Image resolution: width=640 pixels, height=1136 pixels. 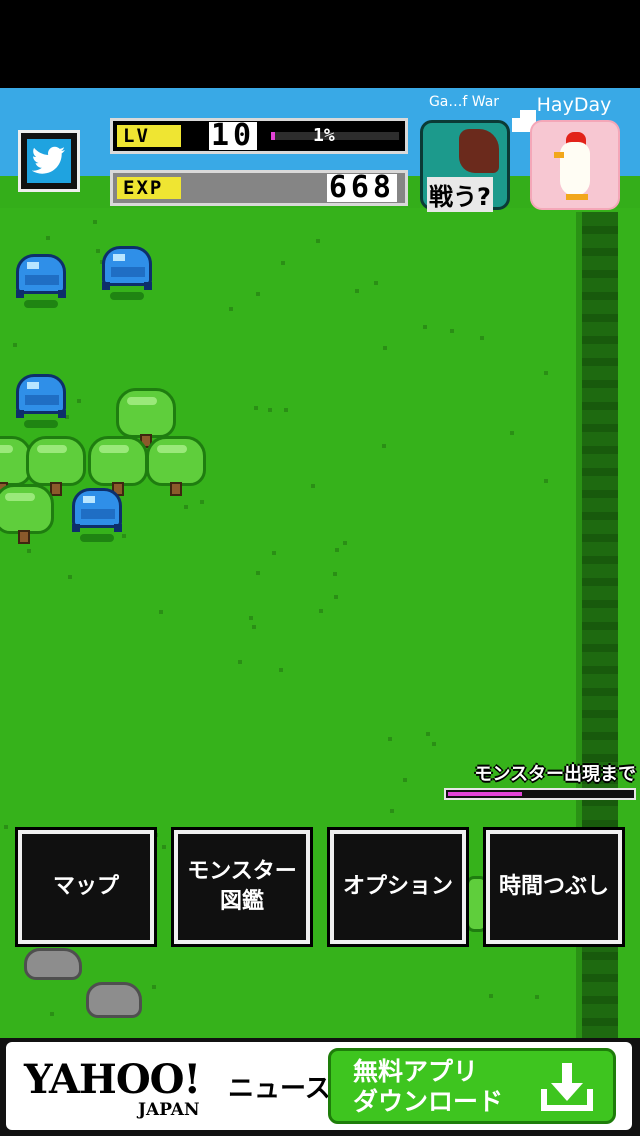 I want to click on twitter-bird-icon, so click(x=49, y=161).